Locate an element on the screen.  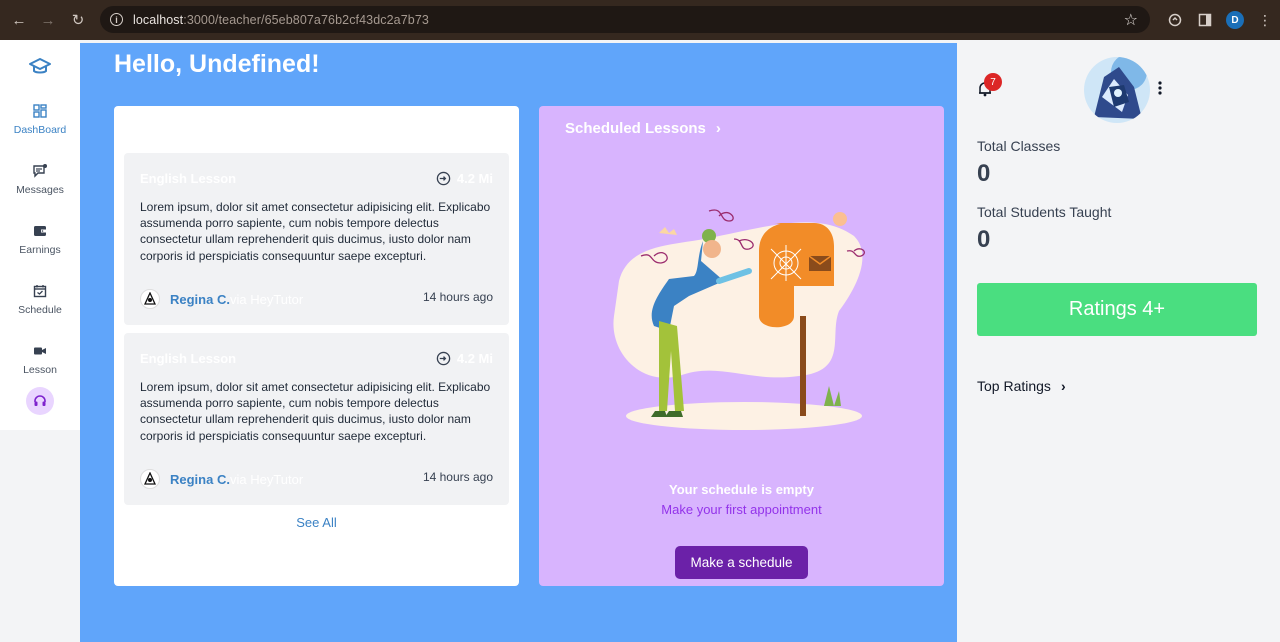
support-button is located at coordinates (40, 401).